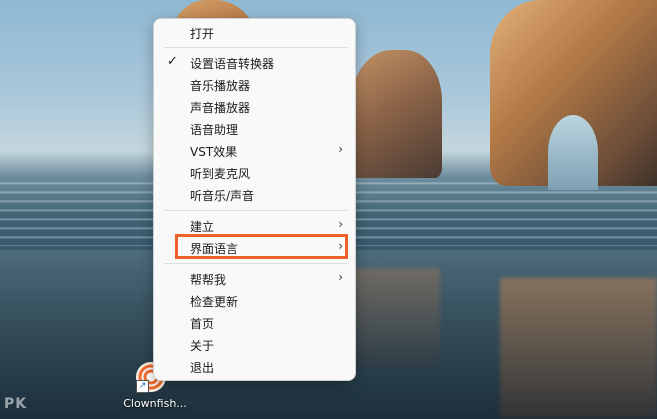 The image size is (657, 419). What do you see at coordinates (254, 344) in the screenshot?
I see `menu-item-about: 关于` at bounding box center [254, 344].